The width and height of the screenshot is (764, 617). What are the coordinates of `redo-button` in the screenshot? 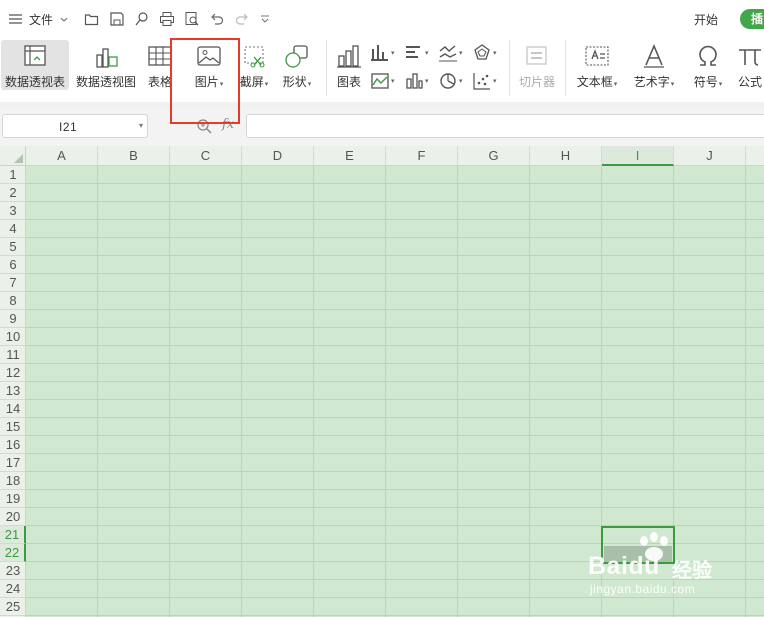 It's located at (242, 19).